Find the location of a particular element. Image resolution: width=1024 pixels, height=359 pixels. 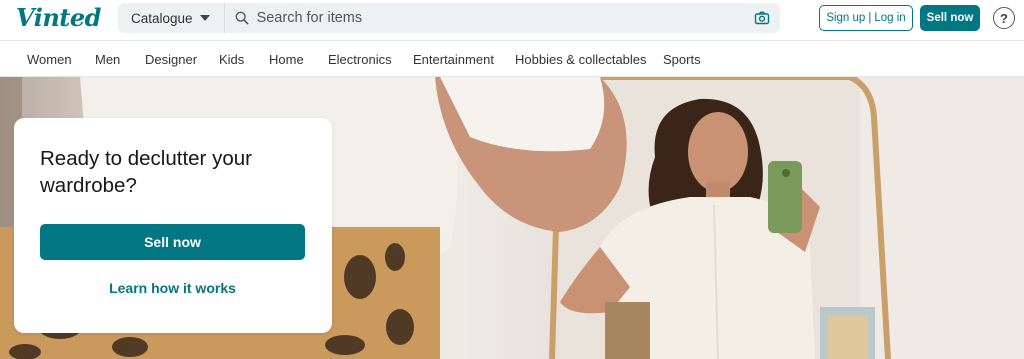

nav-item-women: Women is located at coordinates (49, 59).